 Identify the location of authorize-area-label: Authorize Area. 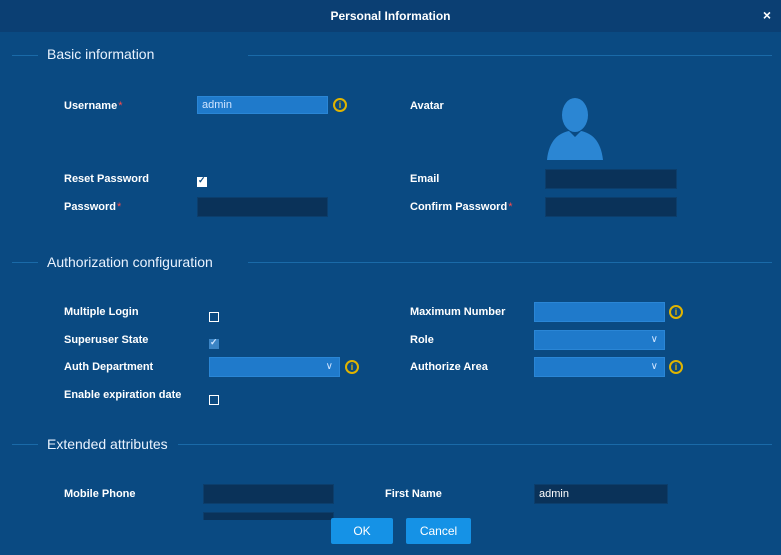
(449, 367).